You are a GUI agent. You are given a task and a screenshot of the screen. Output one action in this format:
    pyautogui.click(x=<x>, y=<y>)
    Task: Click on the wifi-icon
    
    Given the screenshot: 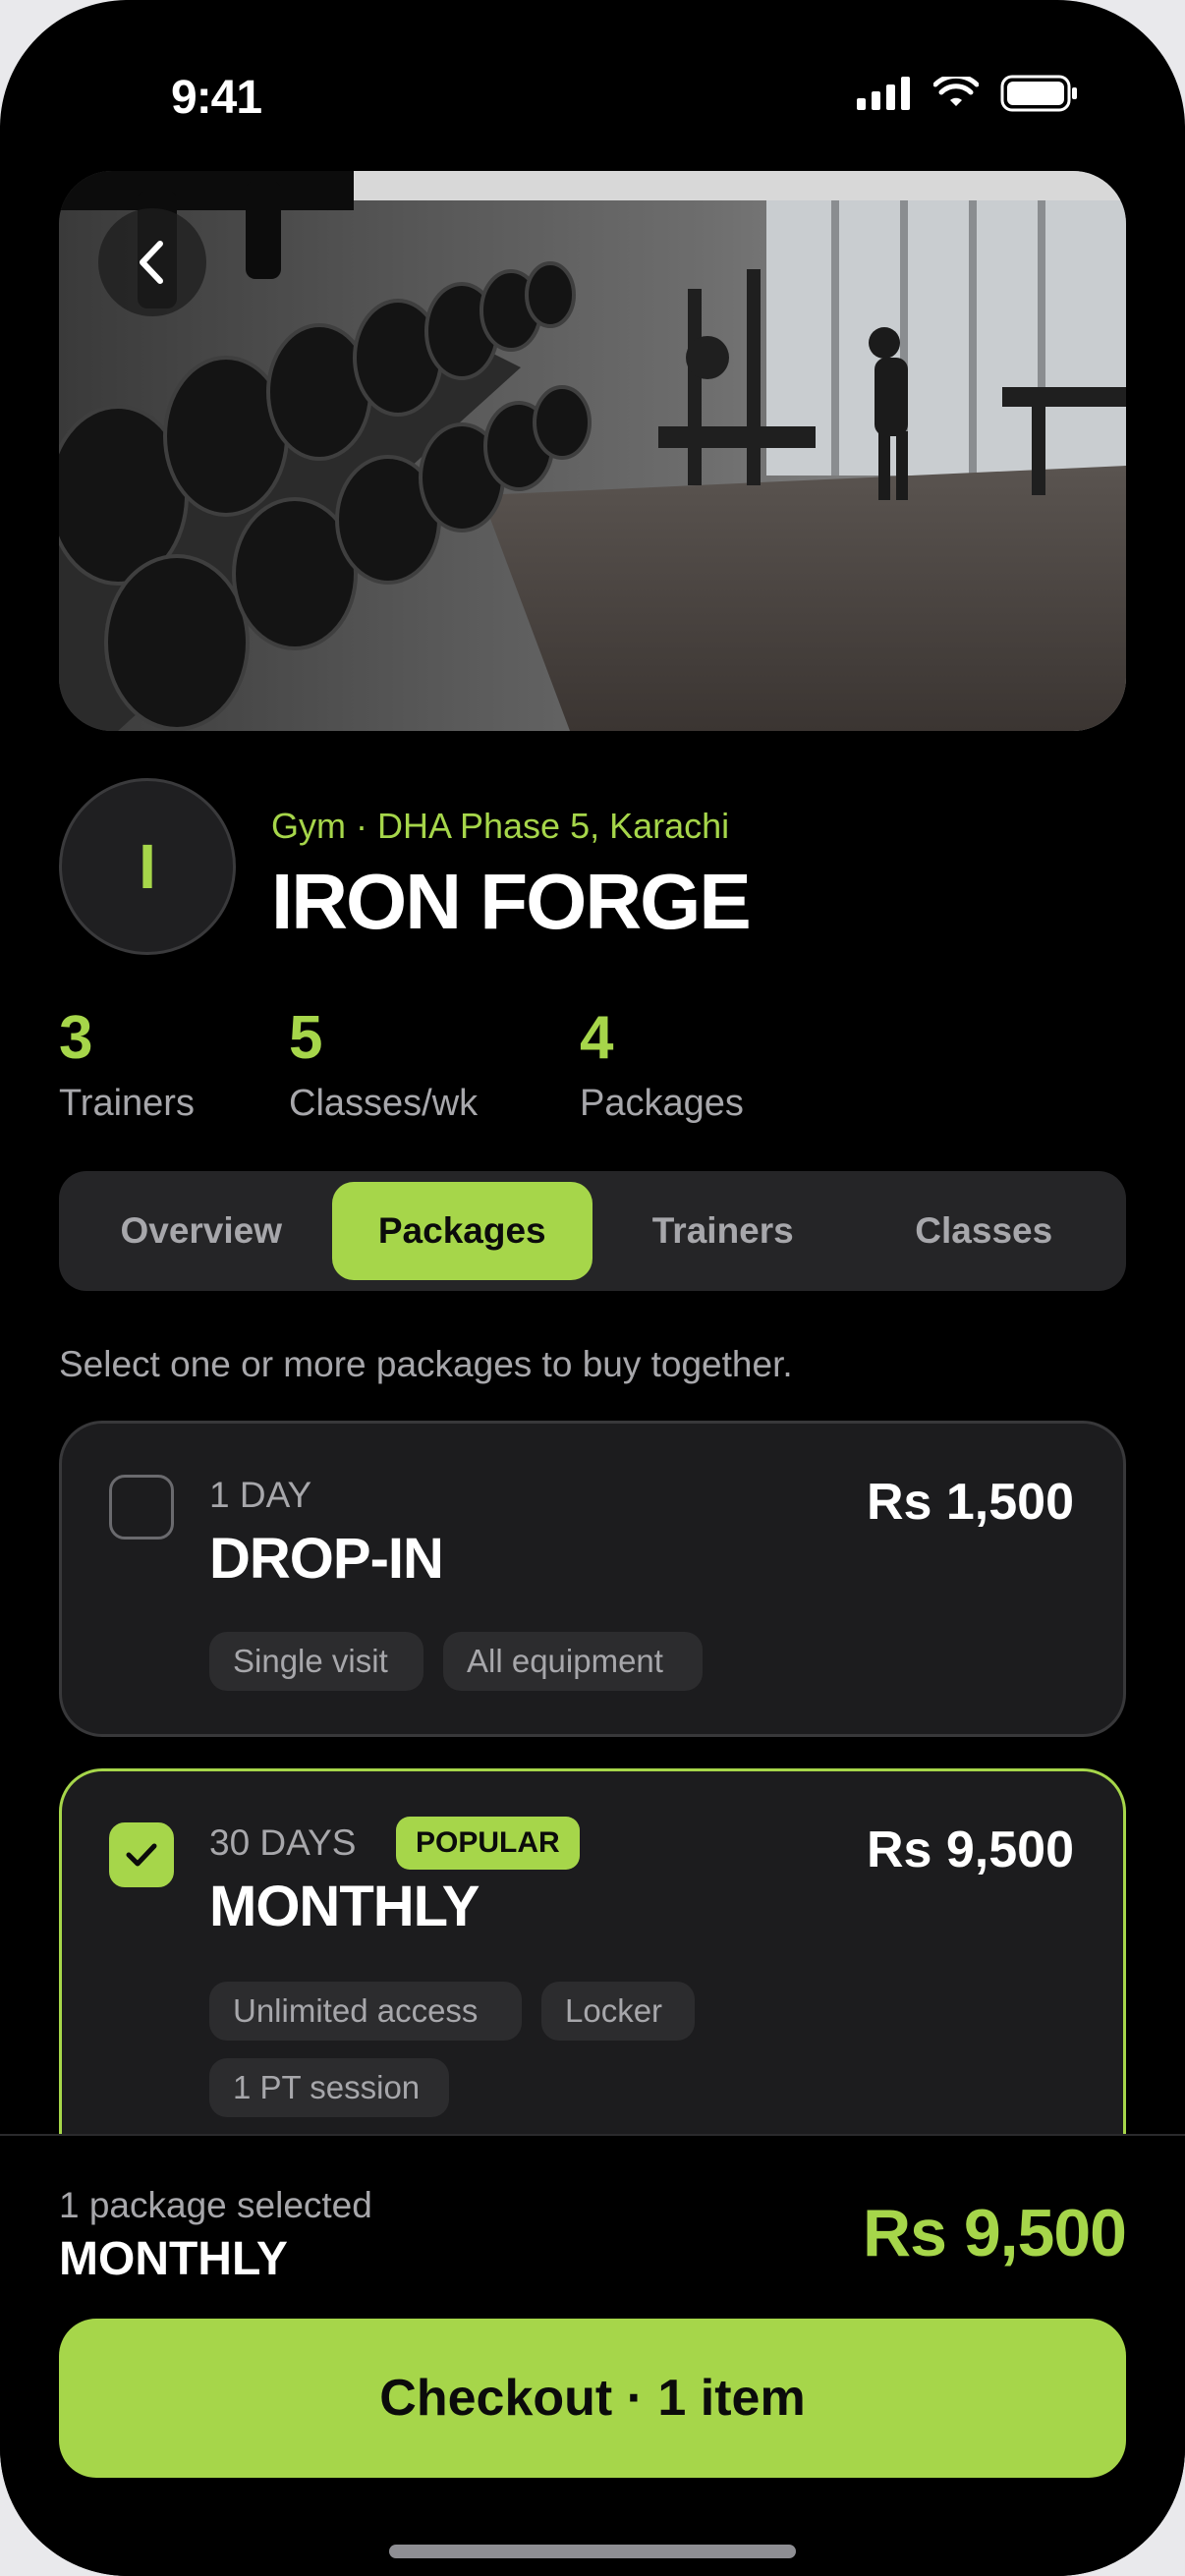 What is the action you would take?
    pyautogui.click(x=956, y=91)
    